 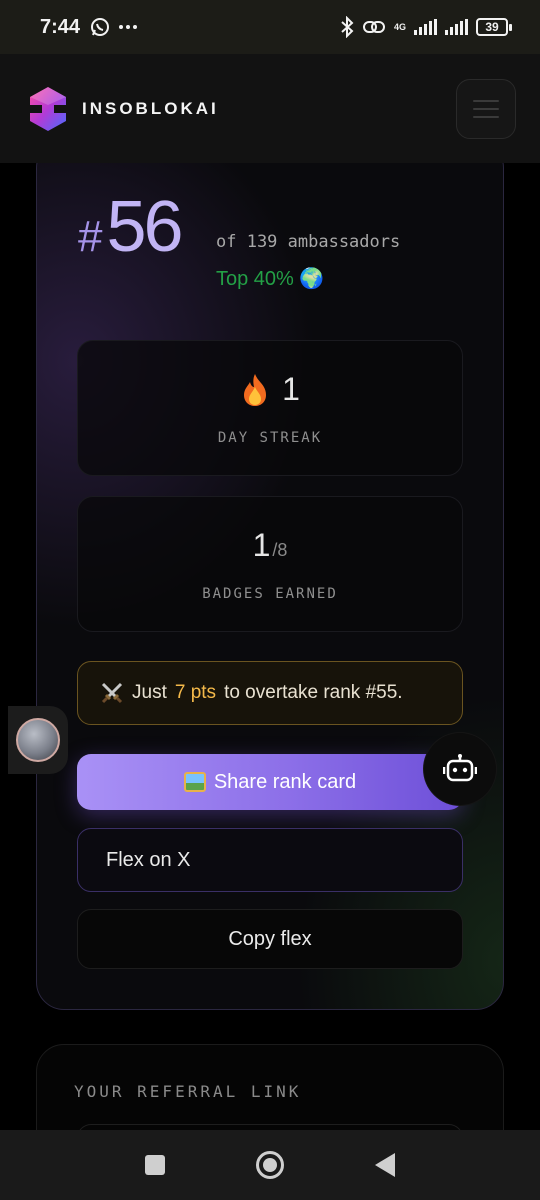 What do you see at coordinates (261, 545) in the screenshot?
I see `badges-earned: 1` at bounding box center [261, 545].